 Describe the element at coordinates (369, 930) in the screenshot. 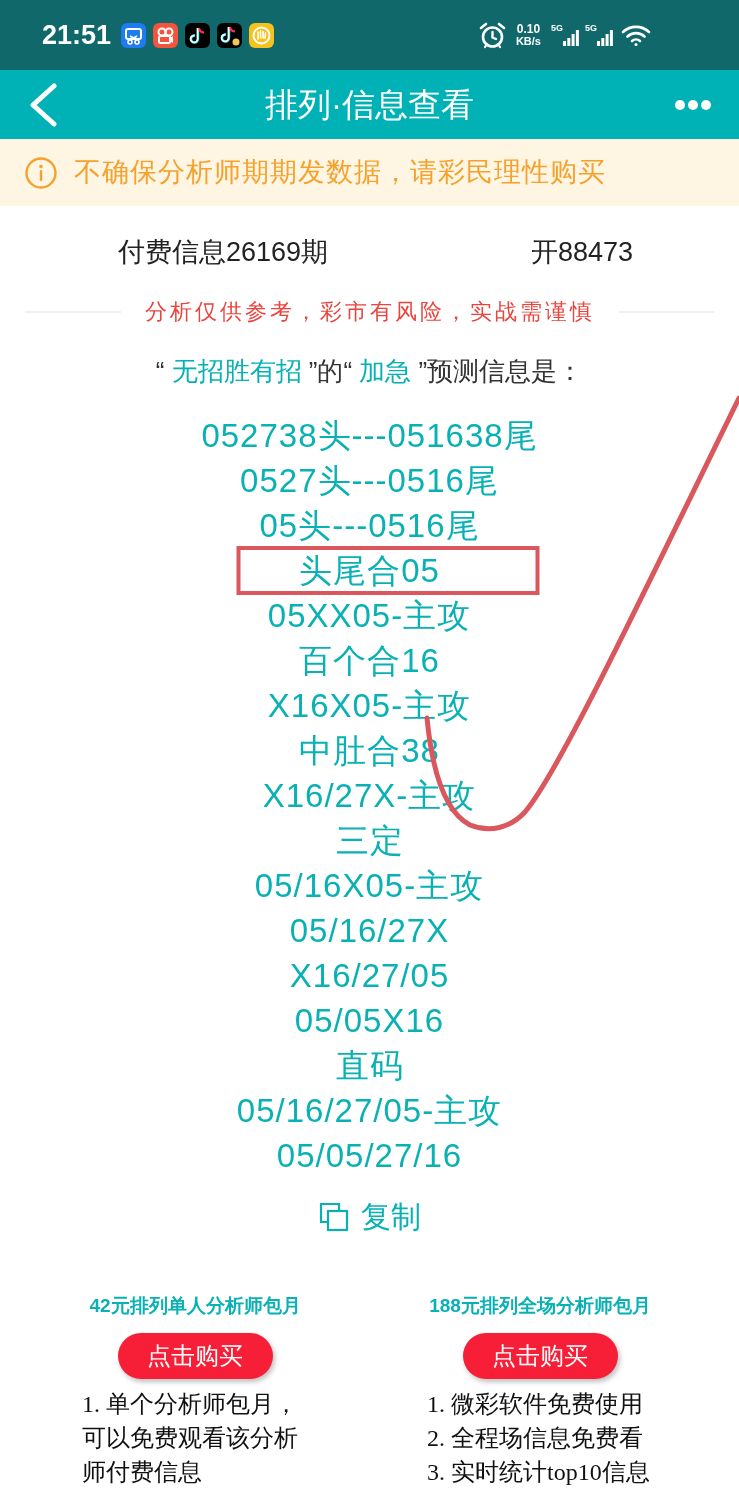

I see `prediction-line: 05/16/27X` at that location.